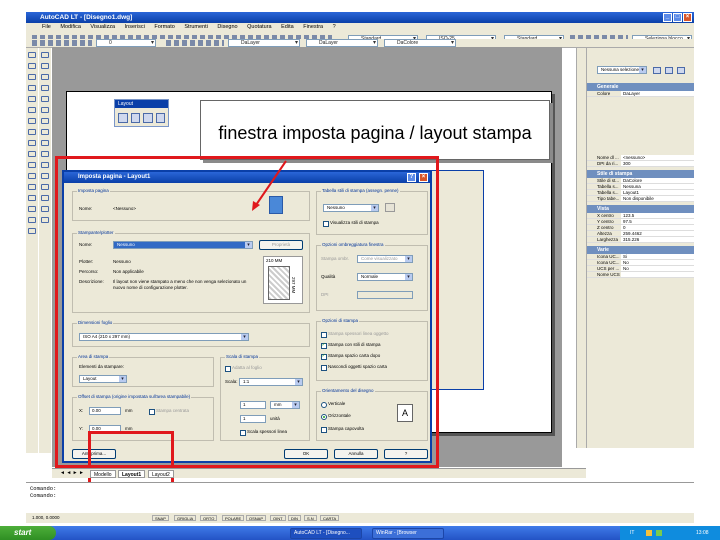 This screenshot has width=720, height=540. Describe the element at coordinates (32, 176) in the screenshot. I see `make-block-tool-icon` at that location.